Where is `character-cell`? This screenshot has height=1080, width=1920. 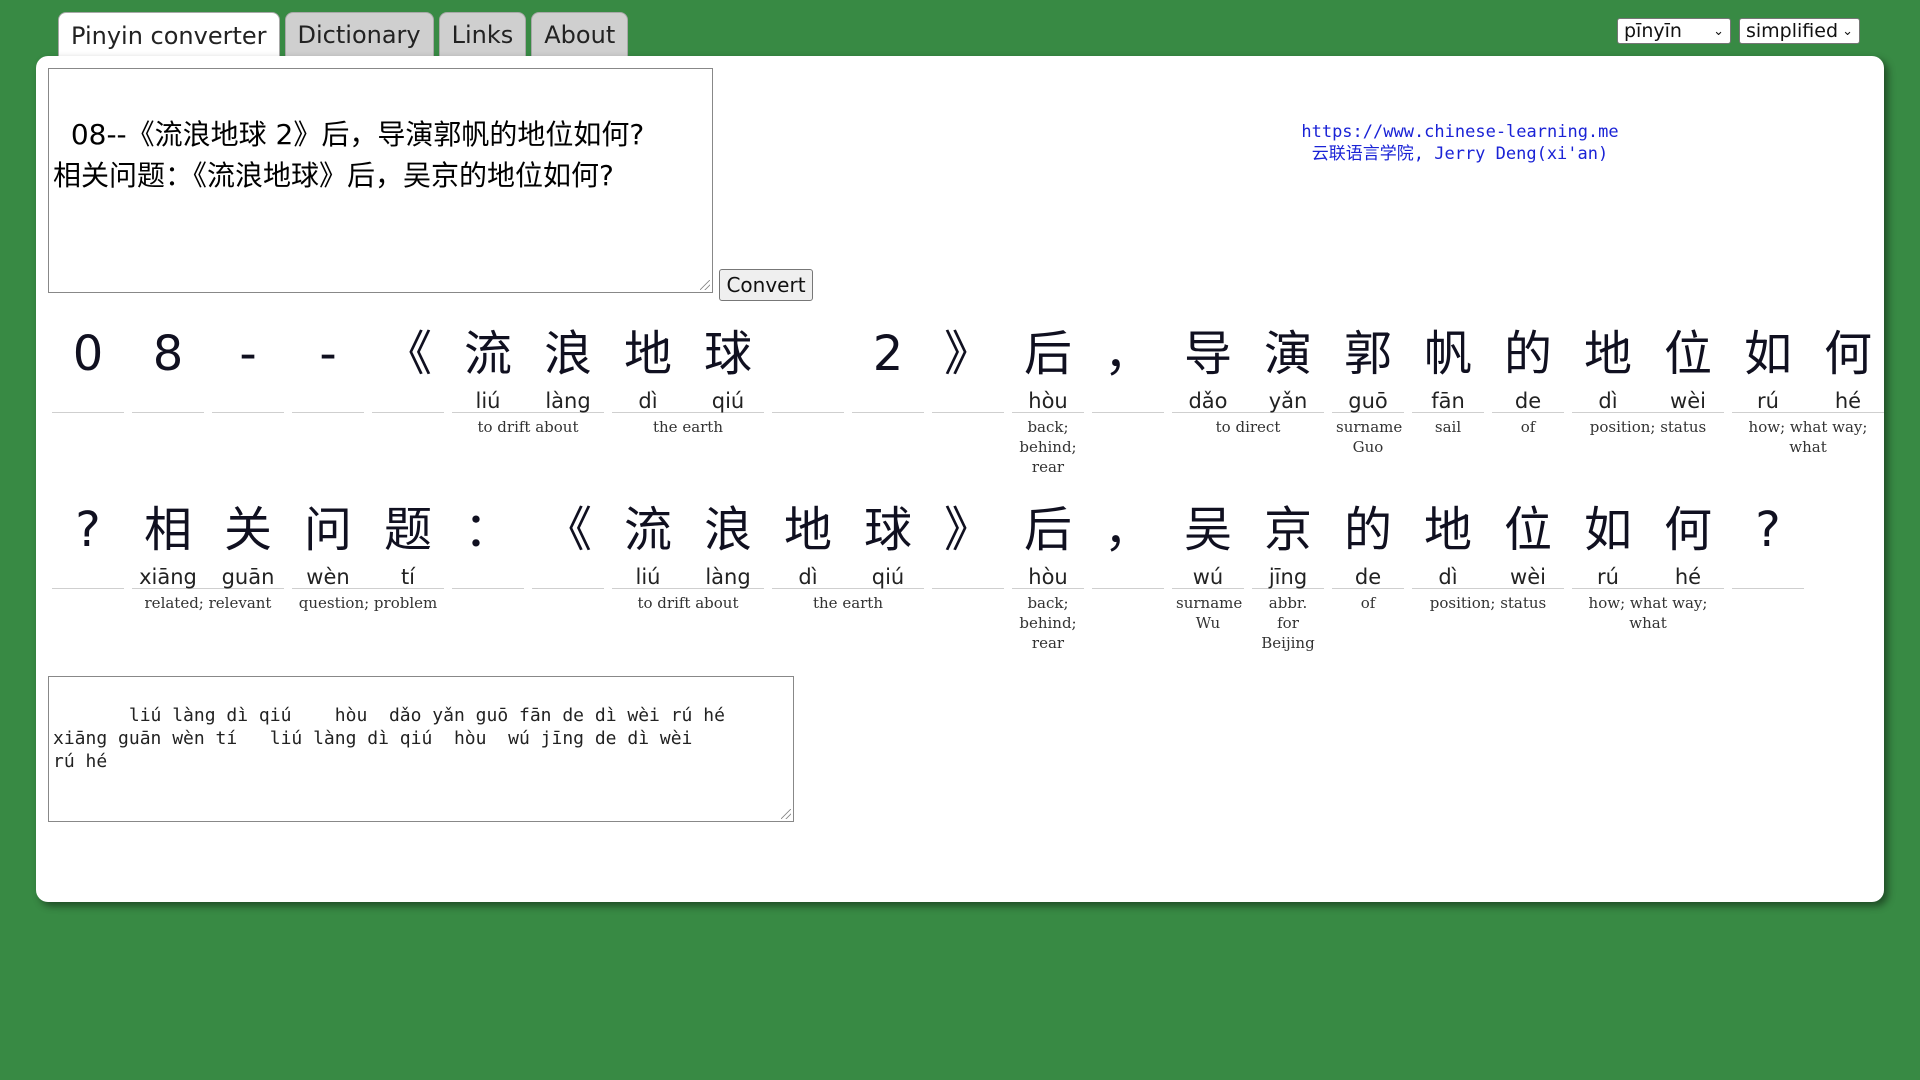 character-cell is located at coordinates (808, 361).